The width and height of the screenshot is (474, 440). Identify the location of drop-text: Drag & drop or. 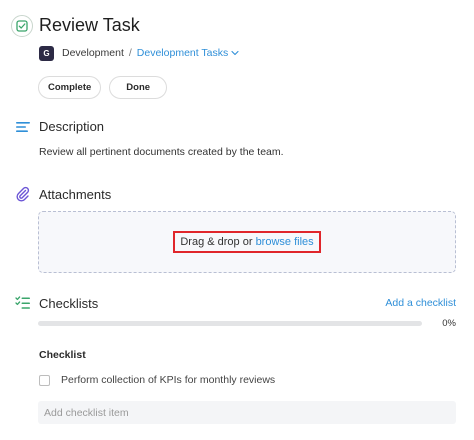
(218, 242).